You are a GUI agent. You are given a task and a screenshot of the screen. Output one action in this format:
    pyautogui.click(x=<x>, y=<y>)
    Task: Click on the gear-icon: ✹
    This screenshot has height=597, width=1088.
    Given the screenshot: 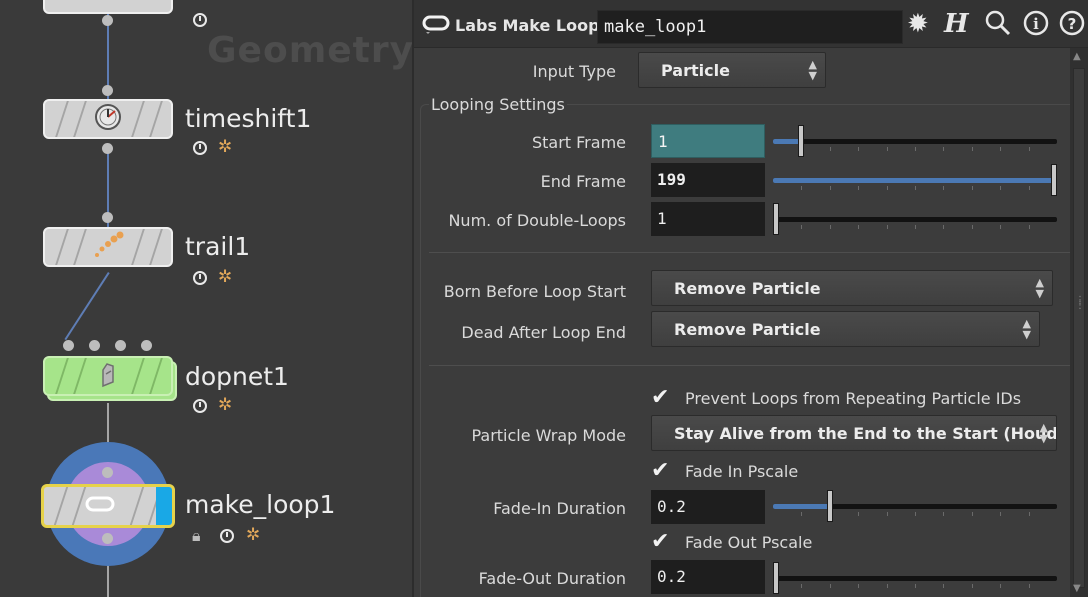 What is the action you would take?
    pyautogui.click(x=918, y=24)
    